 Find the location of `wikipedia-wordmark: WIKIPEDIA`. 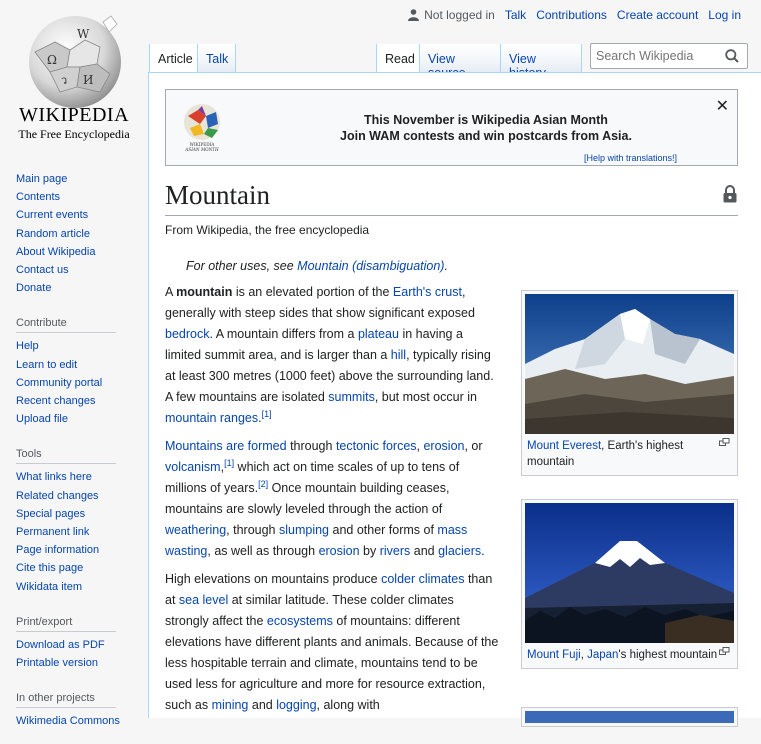

wikipedia-wordmark: WIKIPEDIA is located at coordinates (74, 115).